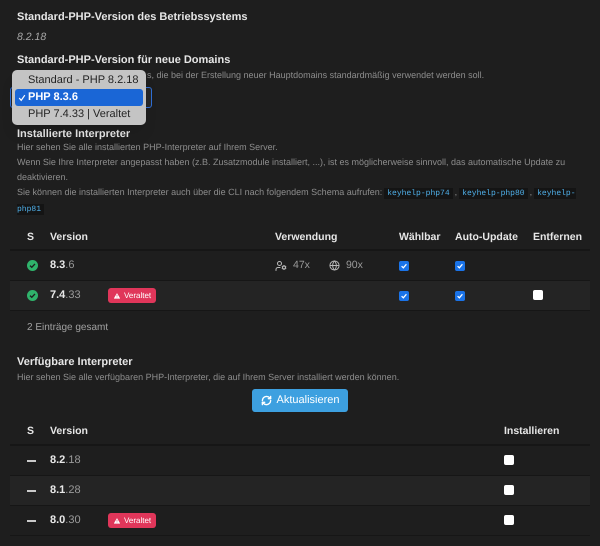  Describe the element at coordinates (66, 490) in the screenshot. I see `version-text: 8.1.28` at that location.